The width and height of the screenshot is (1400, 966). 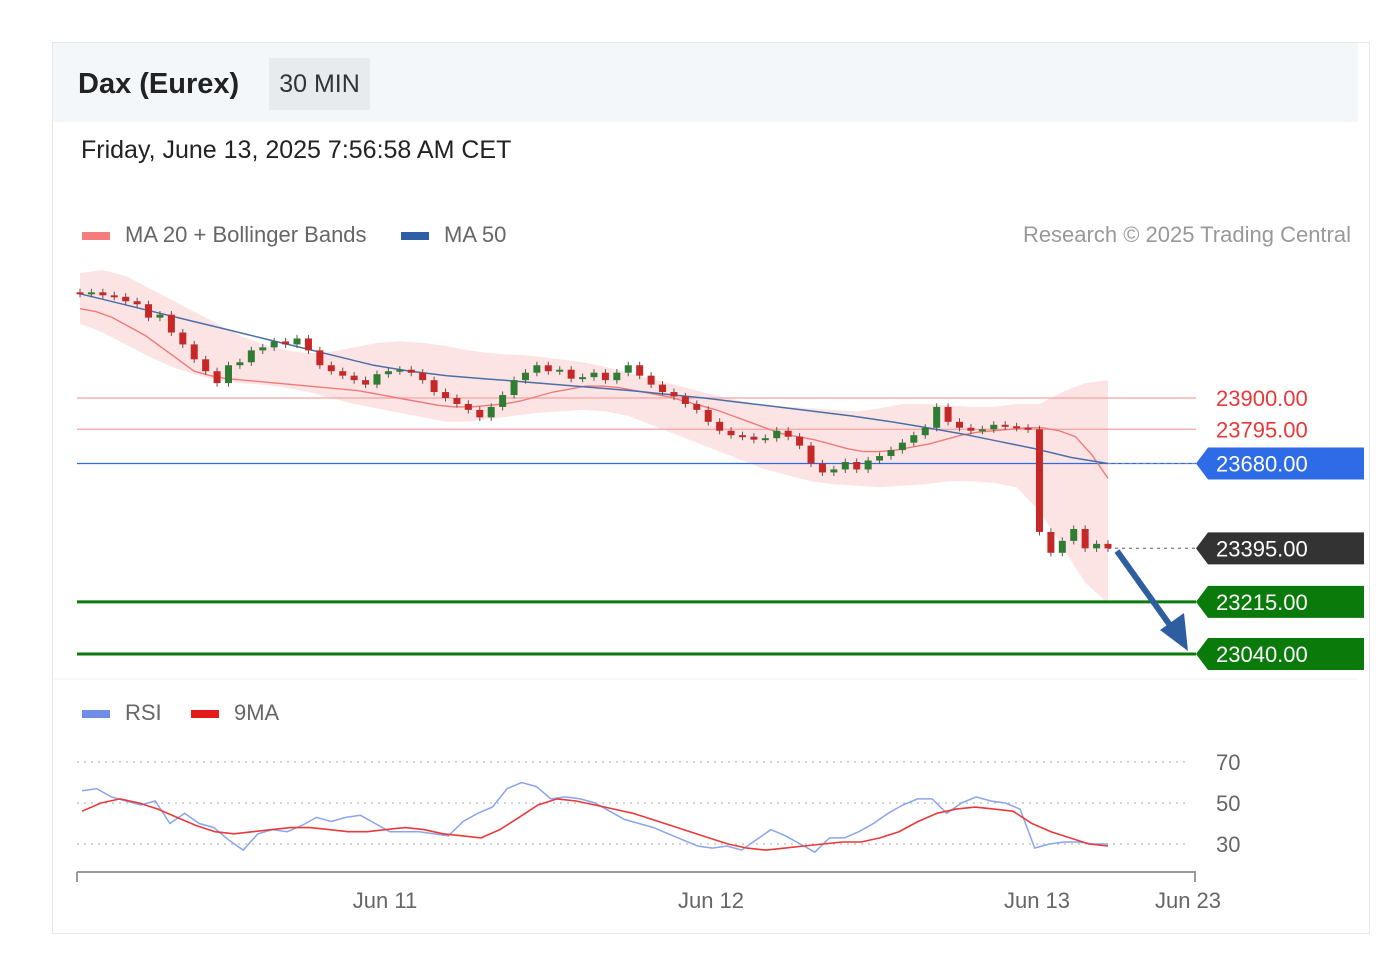 I want to click on rsi-line, so click(x=594, y=817).